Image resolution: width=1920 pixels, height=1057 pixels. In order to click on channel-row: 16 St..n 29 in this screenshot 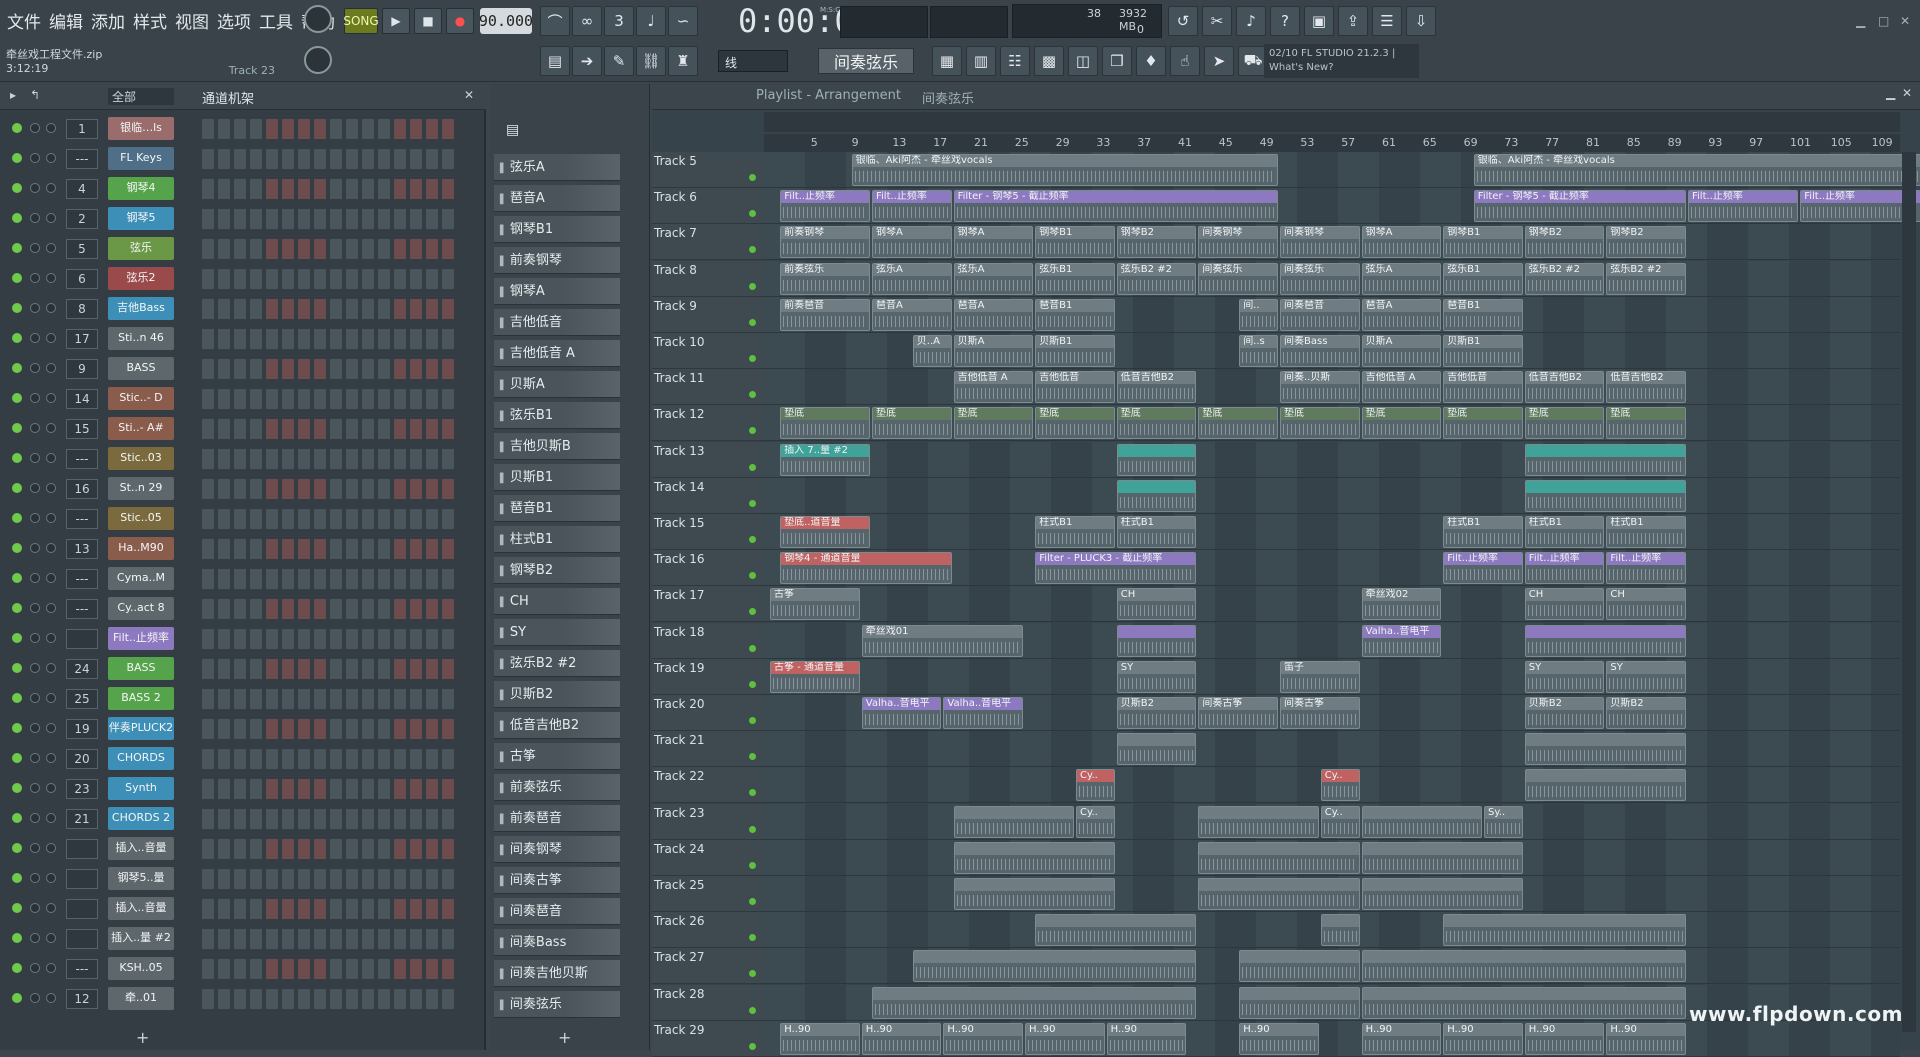, I will do `click(235, 489)`.